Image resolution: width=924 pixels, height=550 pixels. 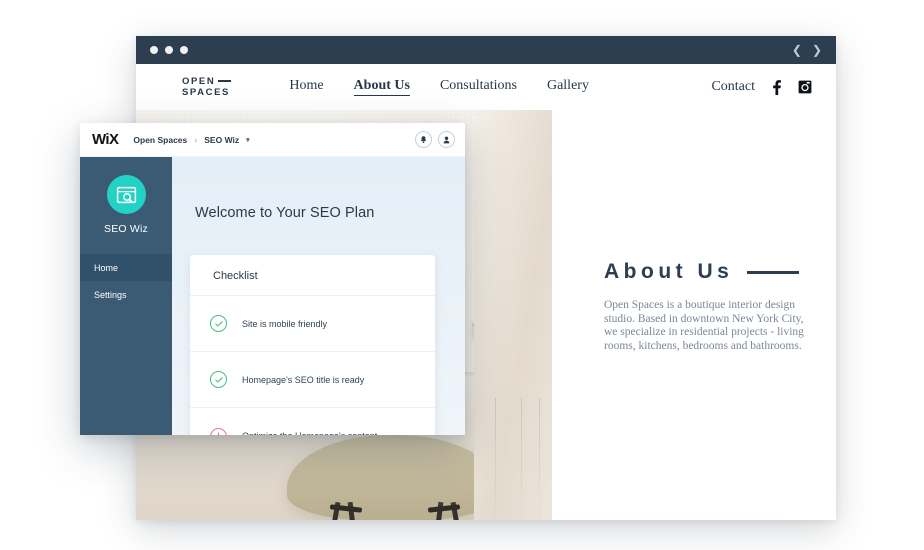 I want to click on site-logo-line1: OPEN, so click(x=199, y=81).